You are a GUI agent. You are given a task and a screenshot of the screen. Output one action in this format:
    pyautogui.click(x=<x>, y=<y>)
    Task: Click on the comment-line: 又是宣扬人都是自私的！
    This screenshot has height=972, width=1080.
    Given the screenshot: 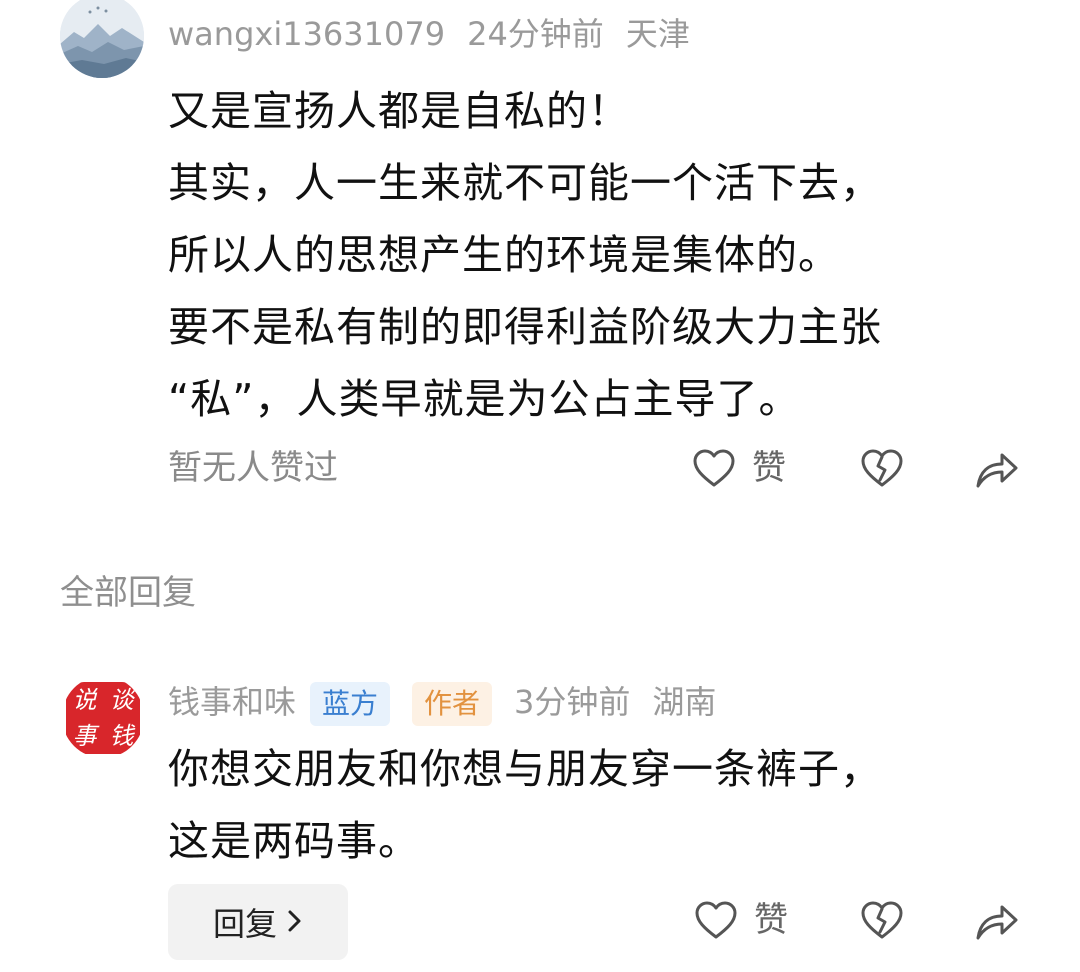 What is the action you would take?
    pyautogui.click(x=399, y=111)
    